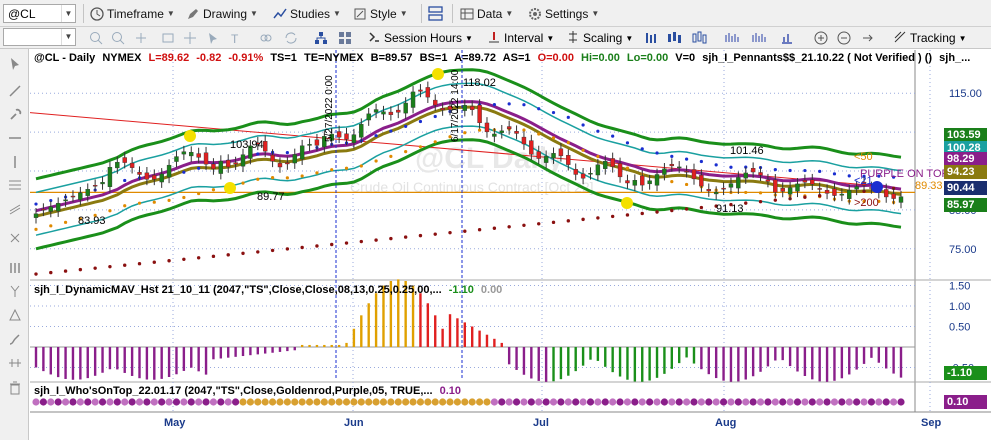 The image size is (991, 440). Describe the element at coordinates (265, 37) in the screenshot. I see `link-faded-icon` at that location.